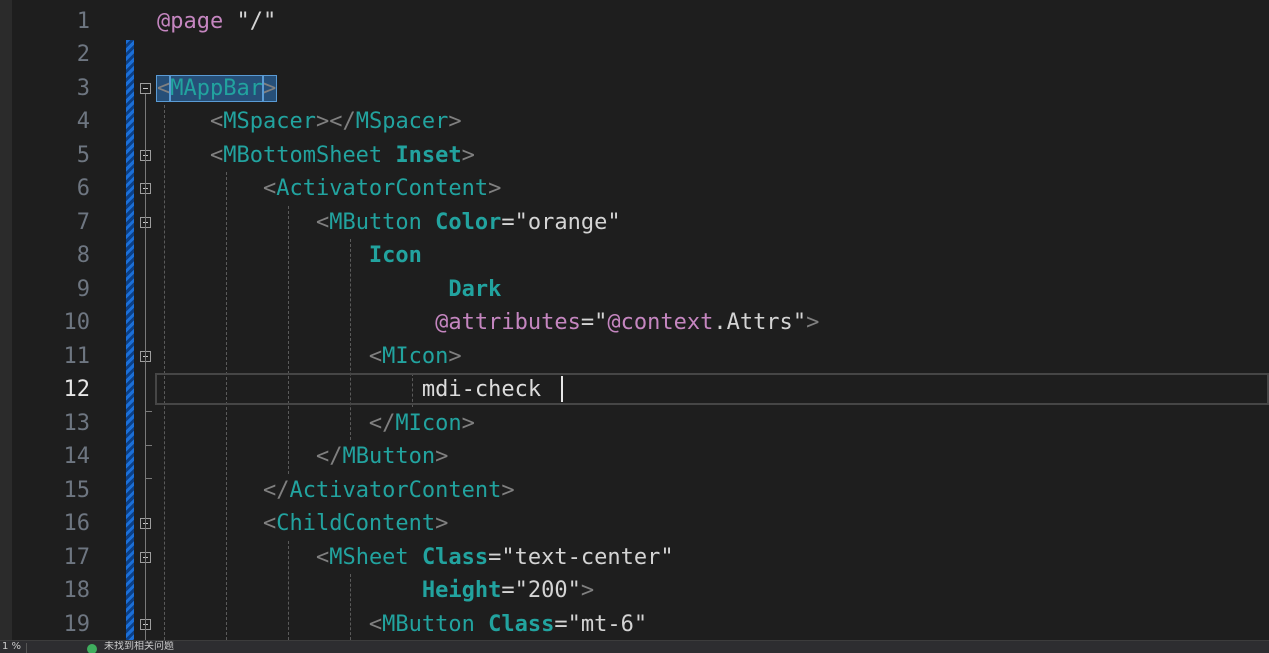  I want to click on code-line: 9 Dark, so click(634, 290).